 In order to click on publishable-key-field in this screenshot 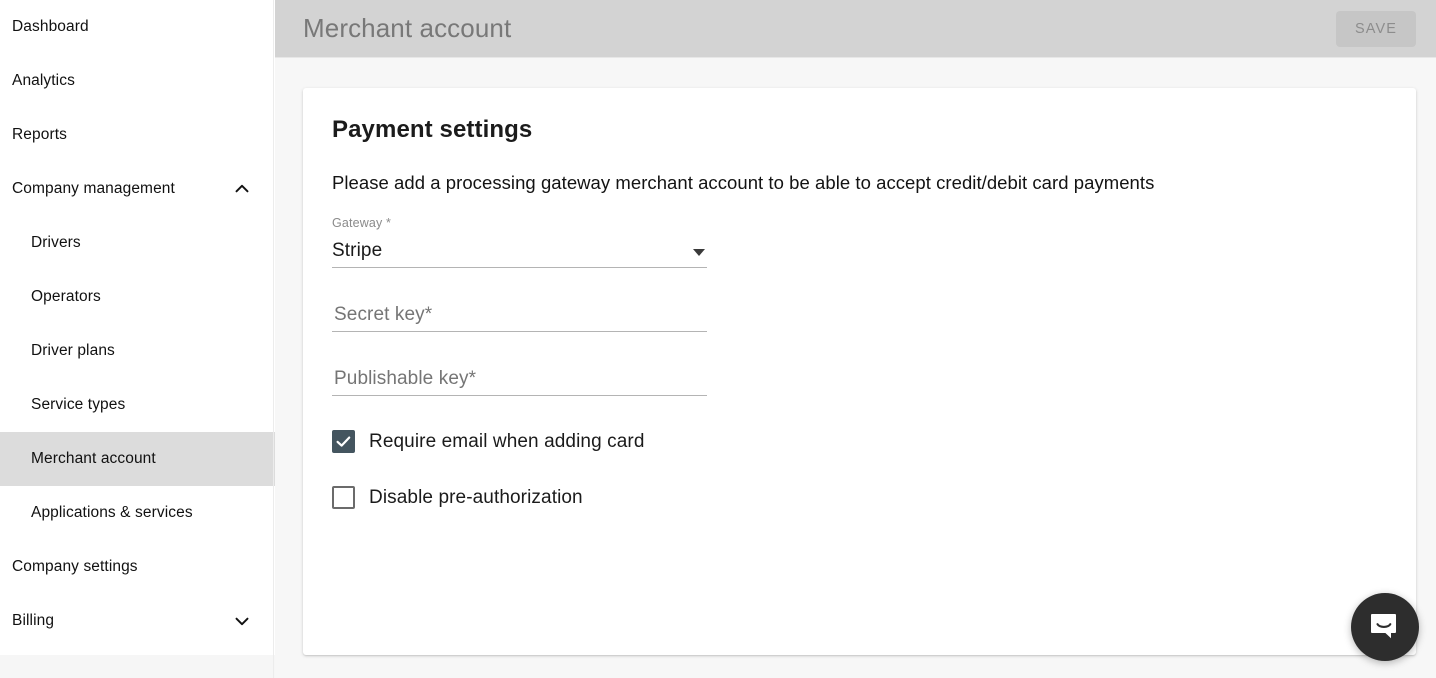, I will do `click(519, 376)`.